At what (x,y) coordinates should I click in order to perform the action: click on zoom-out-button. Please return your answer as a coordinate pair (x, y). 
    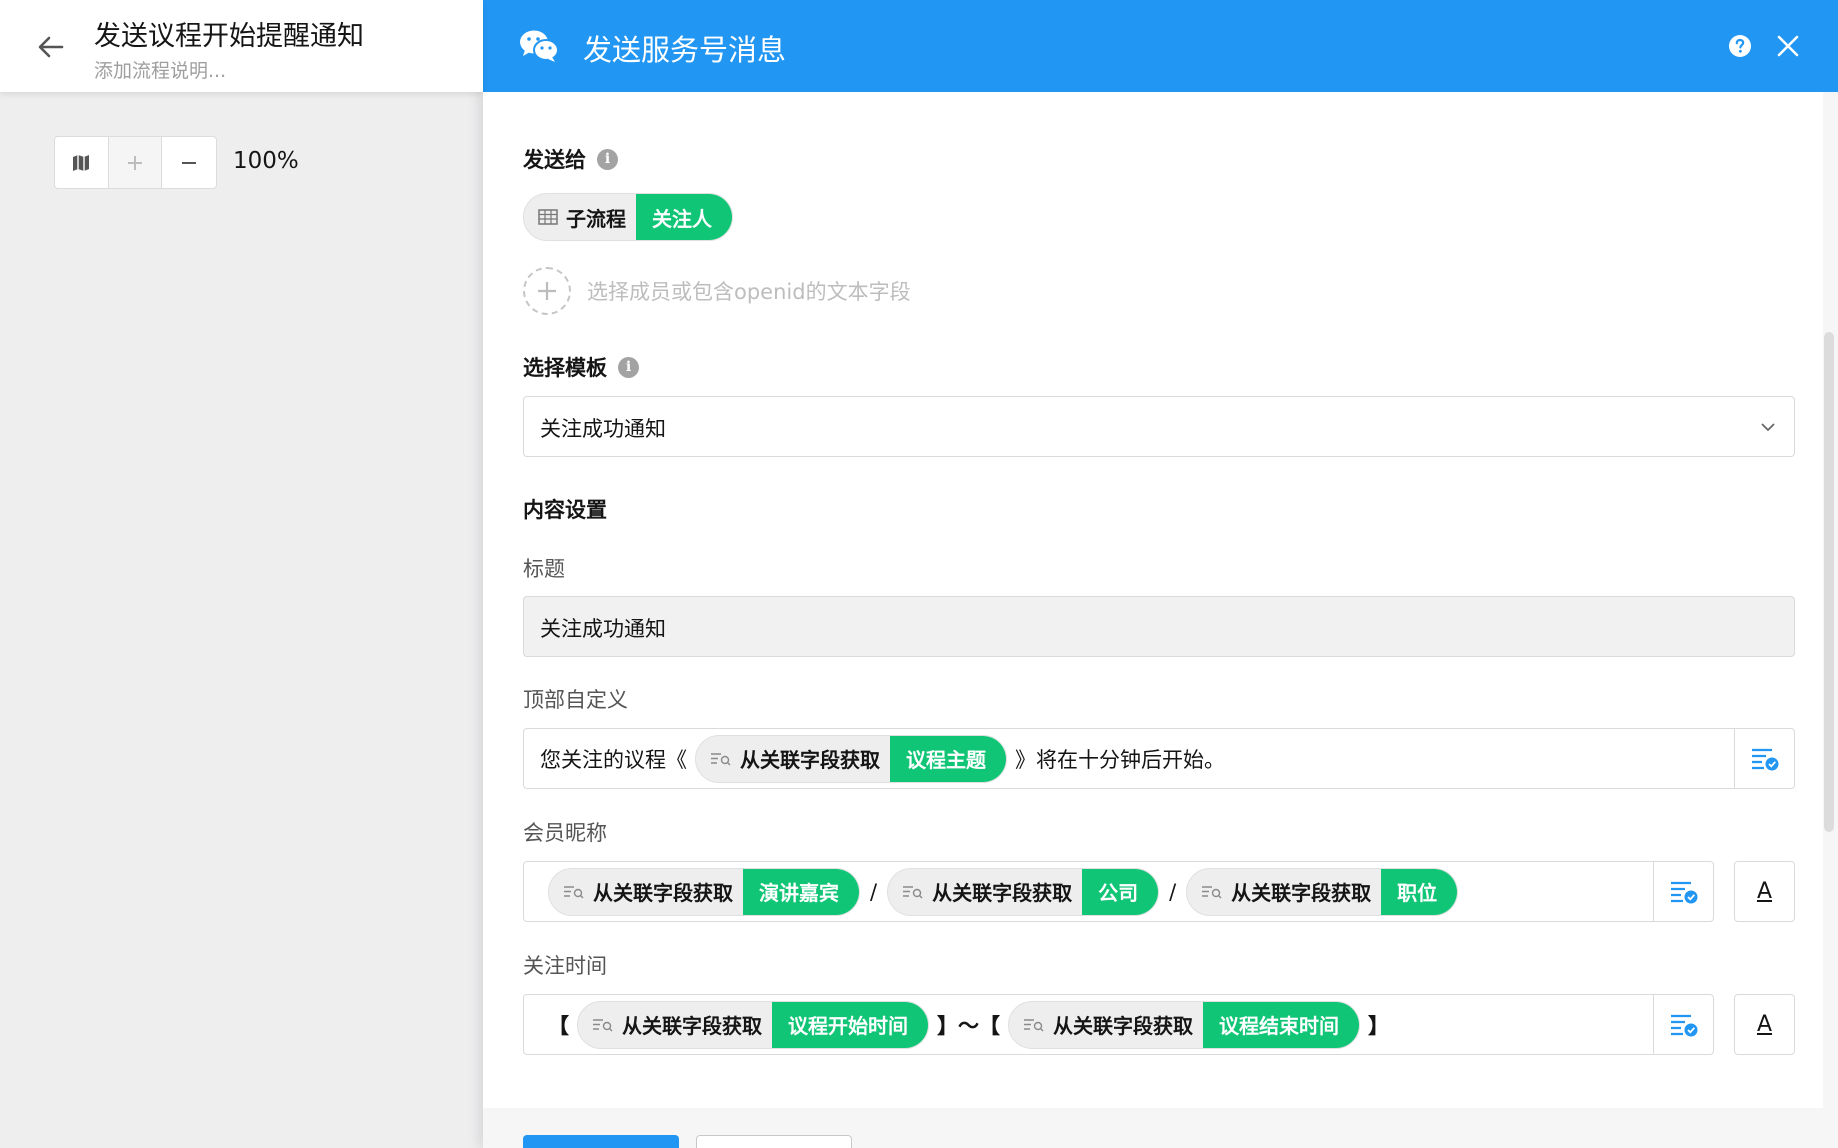
    Looking at the image, I should click on (189, 162).